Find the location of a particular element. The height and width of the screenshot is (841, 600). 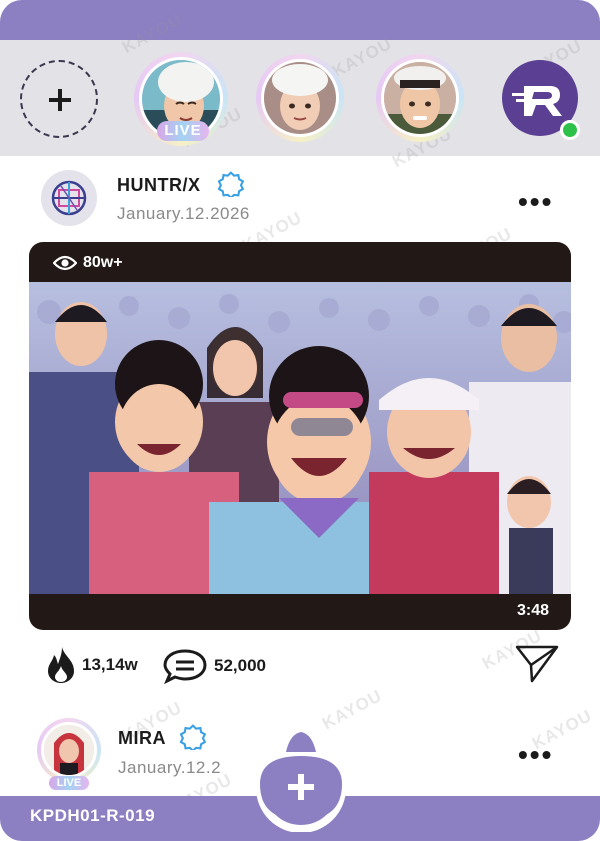

create-post-button is located at coordinates (301, 777).